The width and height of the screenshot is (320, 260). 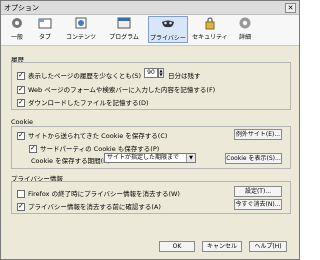 What do you see at coordinates (45, 23) in the screenshot?
I see `tabs-icon` at bounding box center [45, 23].